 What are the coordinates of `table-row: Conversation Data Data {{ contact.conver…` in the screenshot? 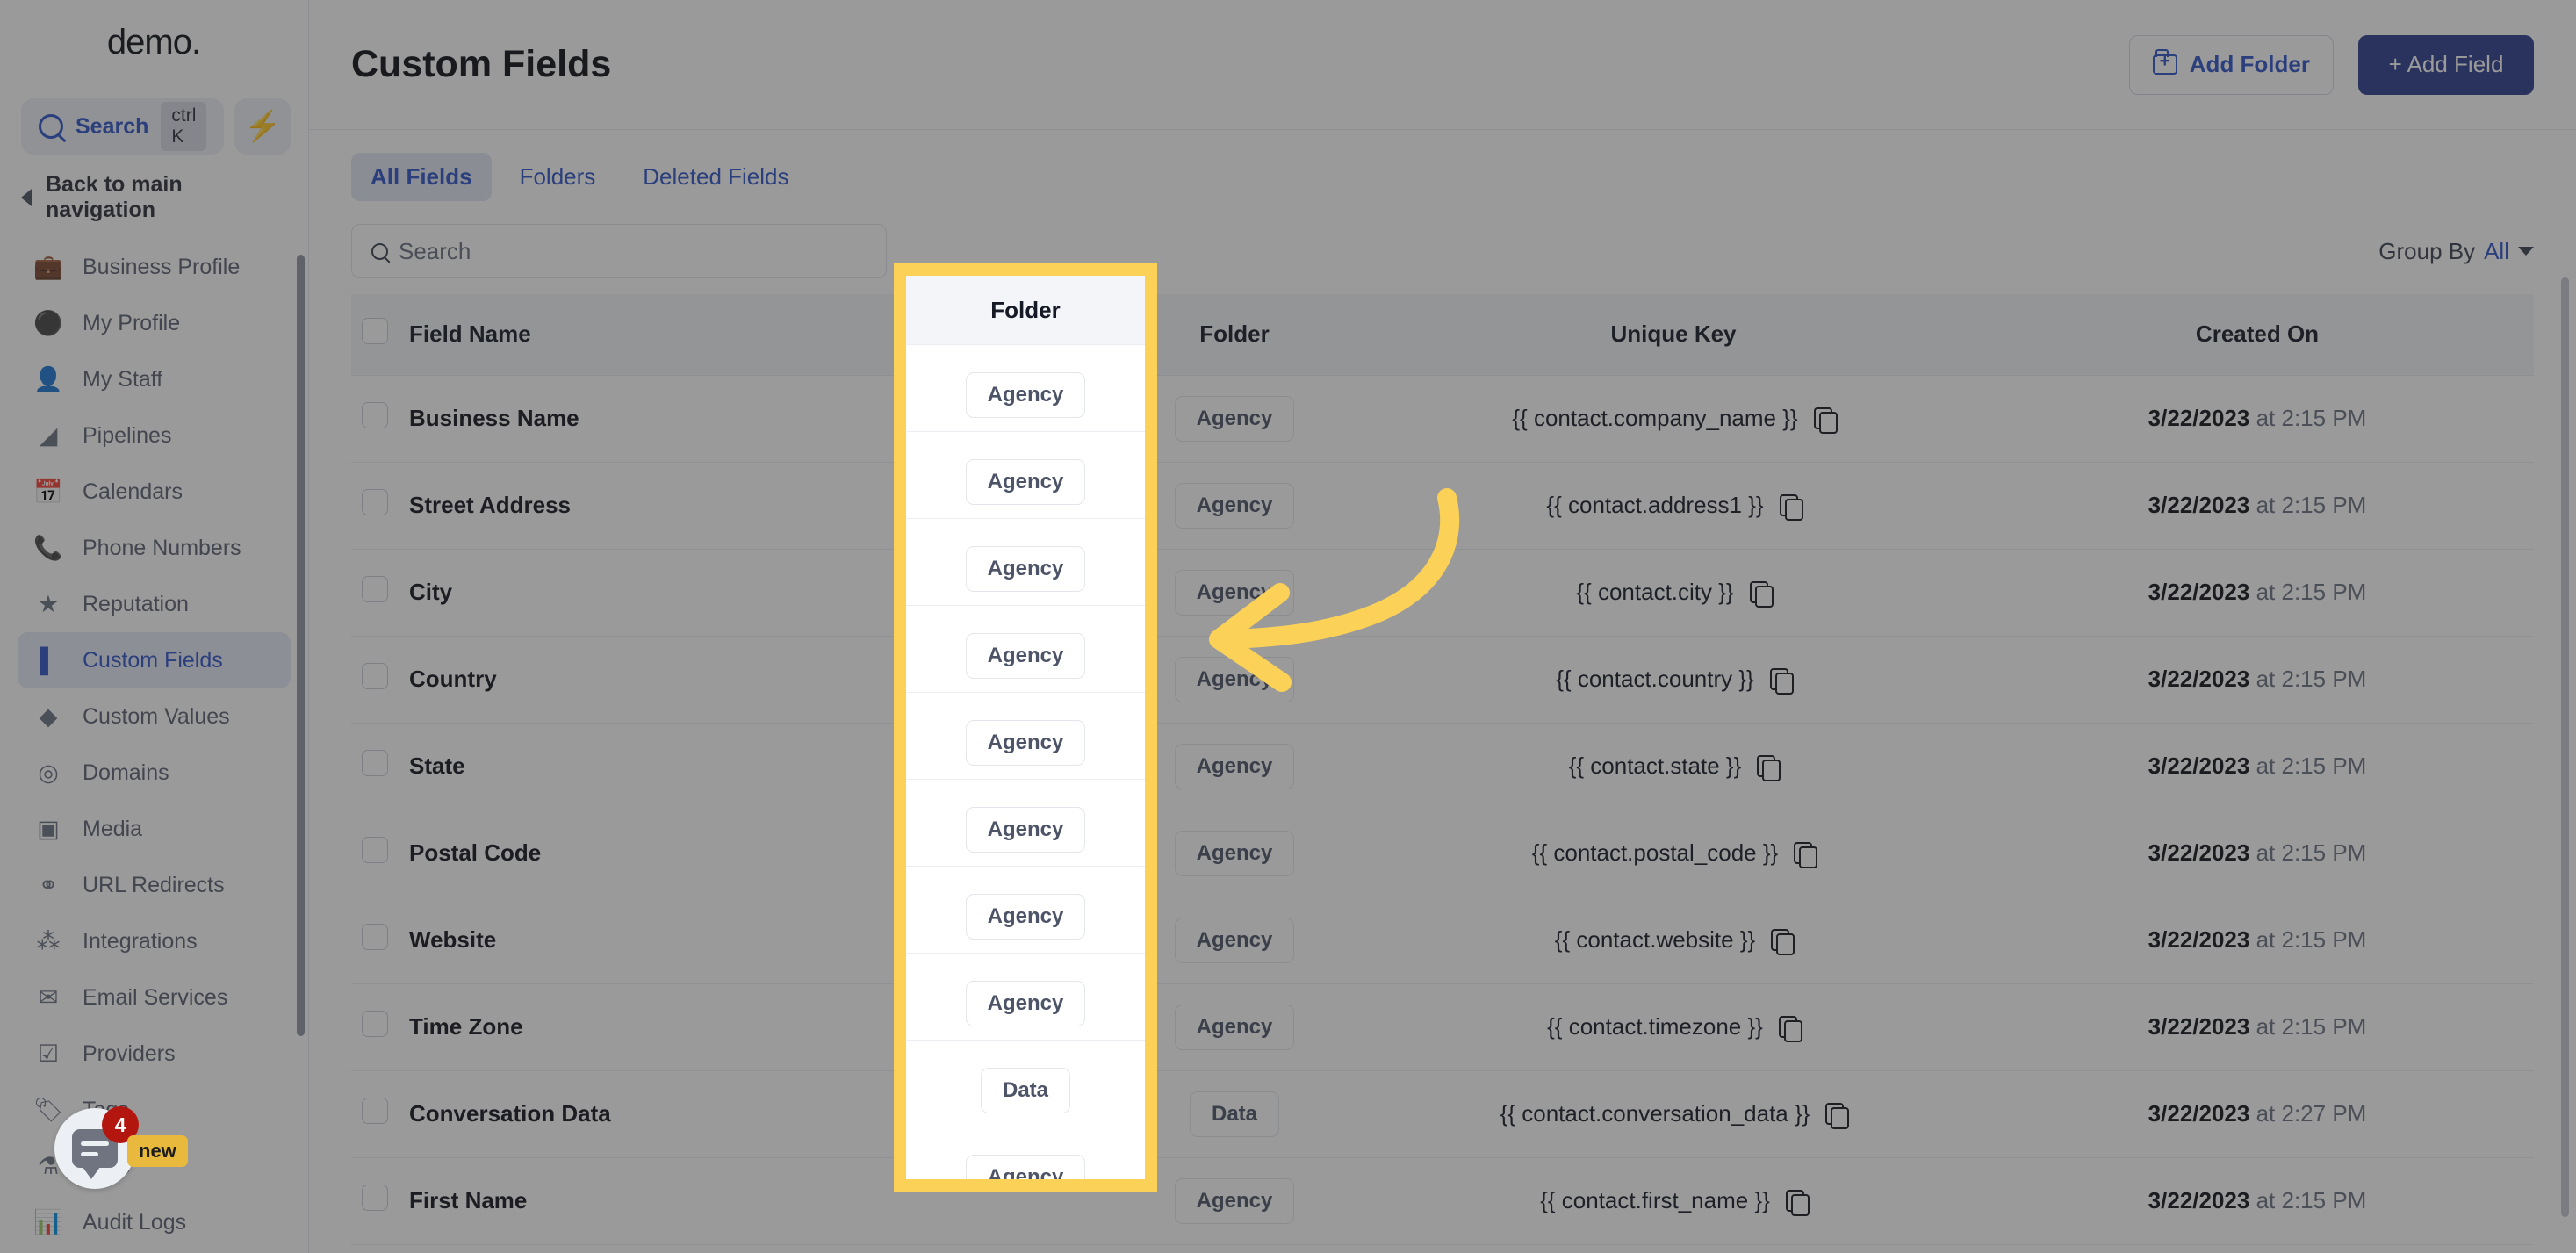 It's located at (1442, 1114).